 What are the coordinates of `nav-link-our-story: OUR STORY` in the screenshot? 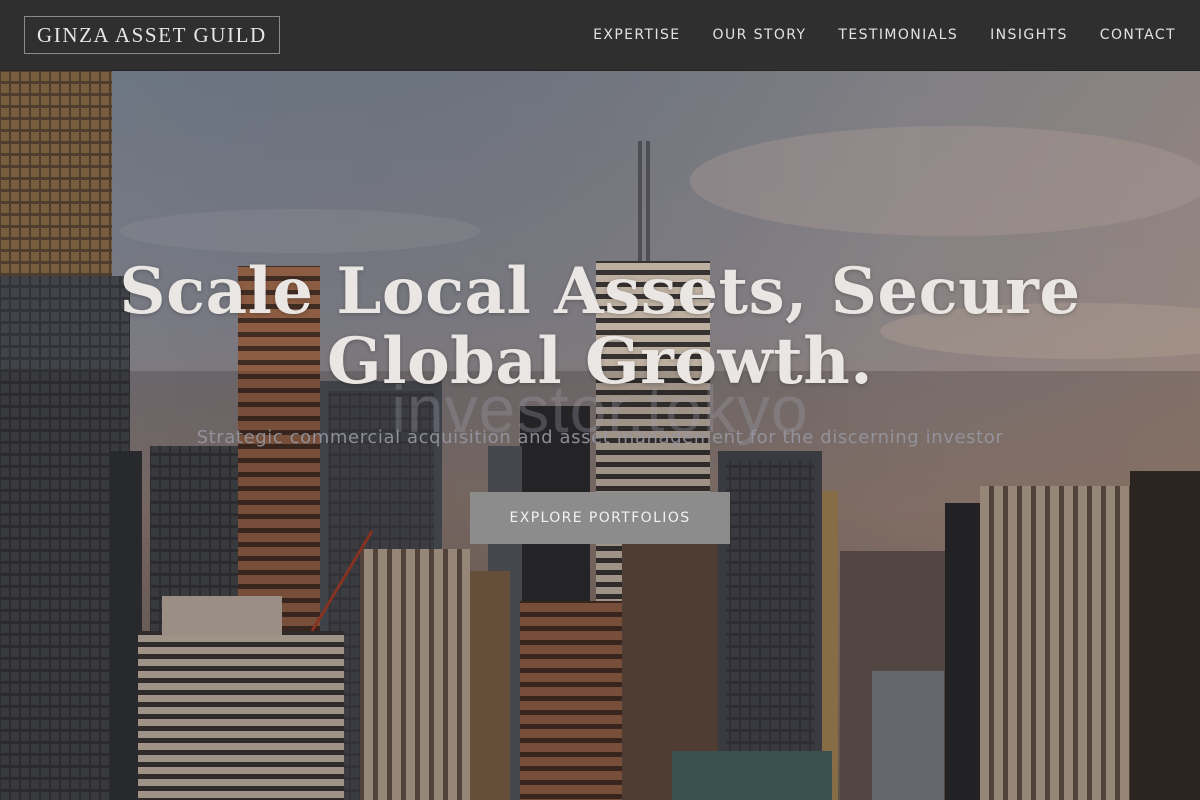 It's located at (760, 35).